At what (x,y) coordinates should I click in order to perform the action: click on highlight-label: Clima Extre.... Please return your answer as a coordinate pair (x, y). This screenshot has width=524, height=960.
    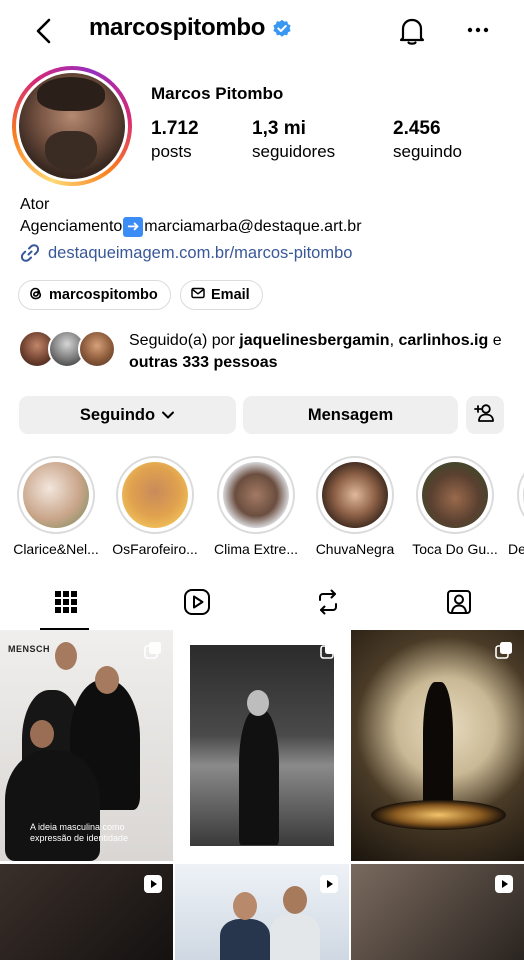
    Looking at the image, I should click on (255, 549).